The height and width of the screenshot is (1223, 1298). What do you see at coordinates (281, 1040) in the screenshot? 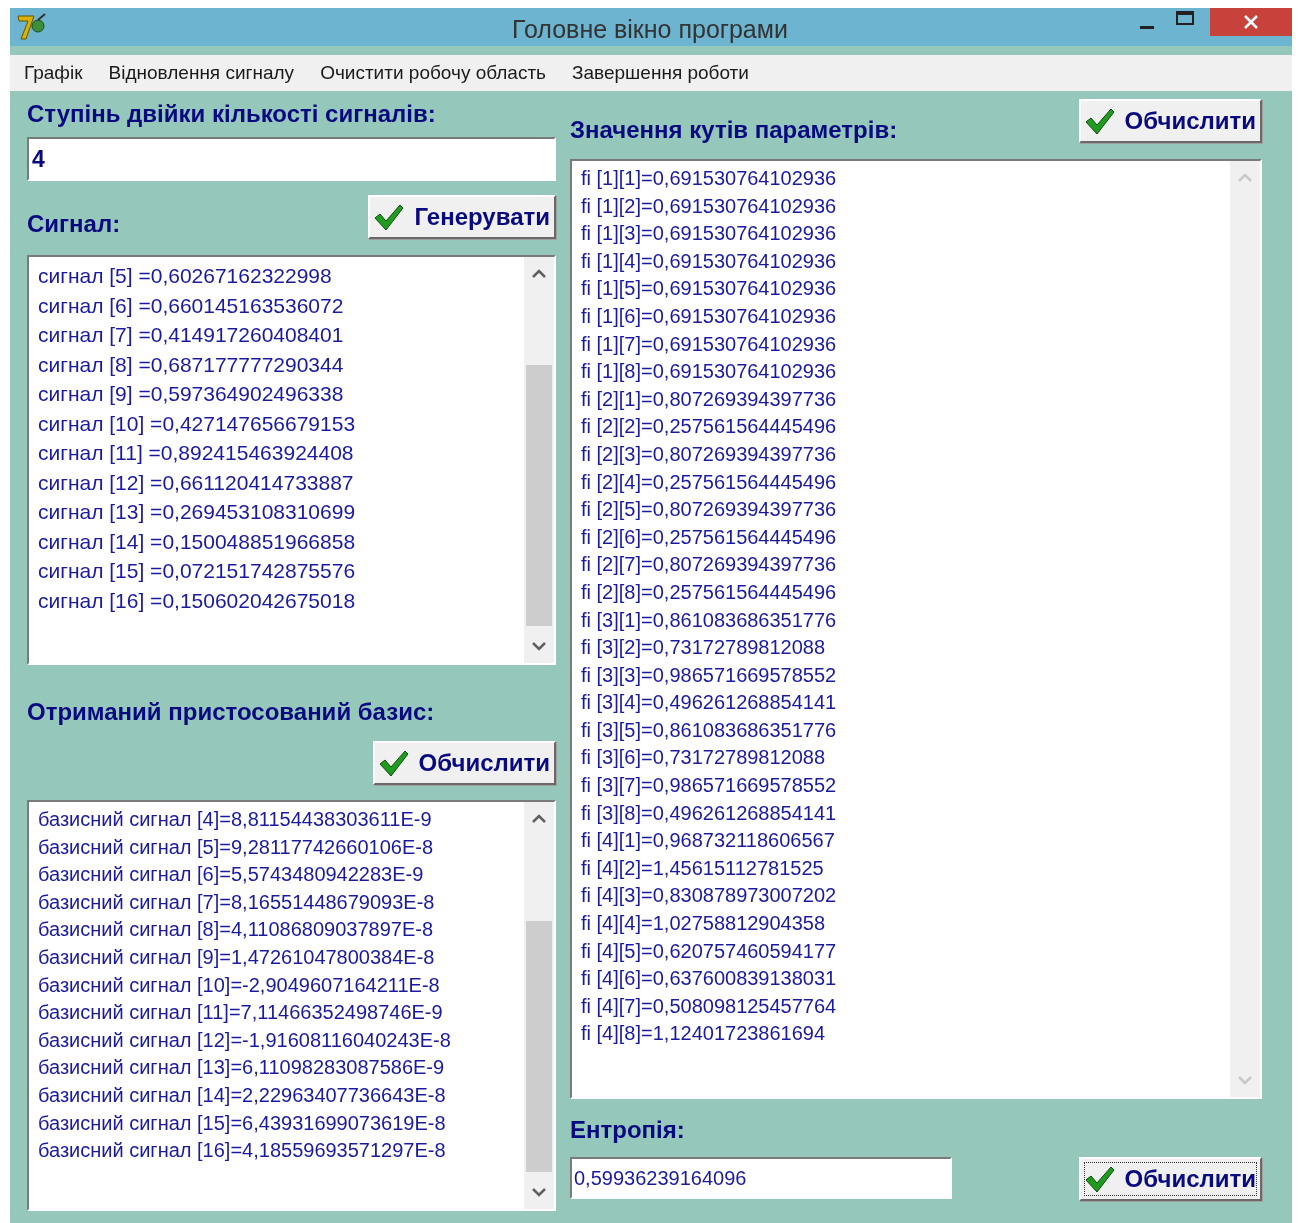
I see `list-item: базисний сигнал [12]=-1,91608116040243E-8` at bounding box center [281, 1040].